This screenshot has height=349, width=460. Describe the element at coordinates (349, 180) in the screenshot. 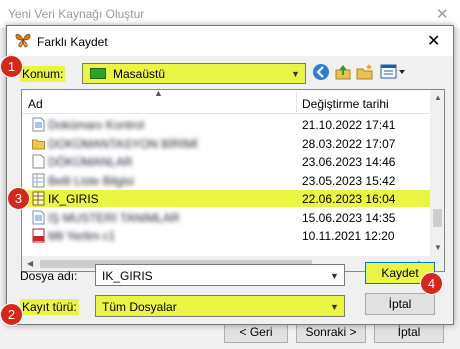

I see `file-modified-date: 23.05.2023 15:42` at that location.